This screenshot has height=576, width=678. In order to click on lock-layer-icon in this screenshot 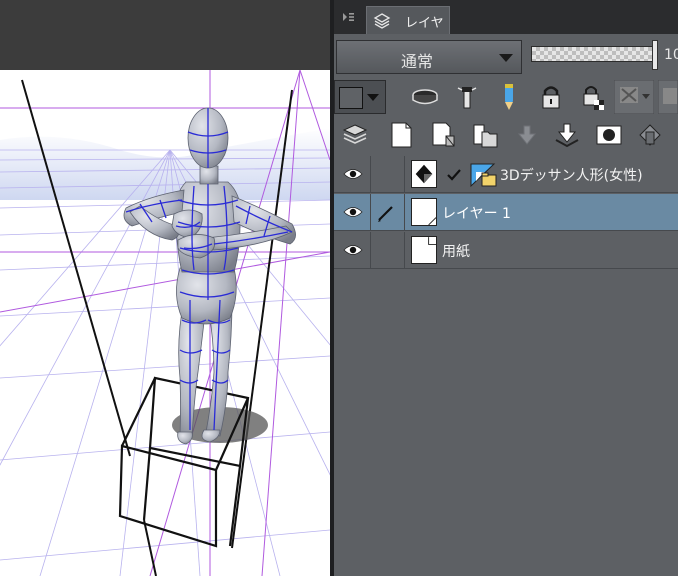, I will do `click(551, 97)`.